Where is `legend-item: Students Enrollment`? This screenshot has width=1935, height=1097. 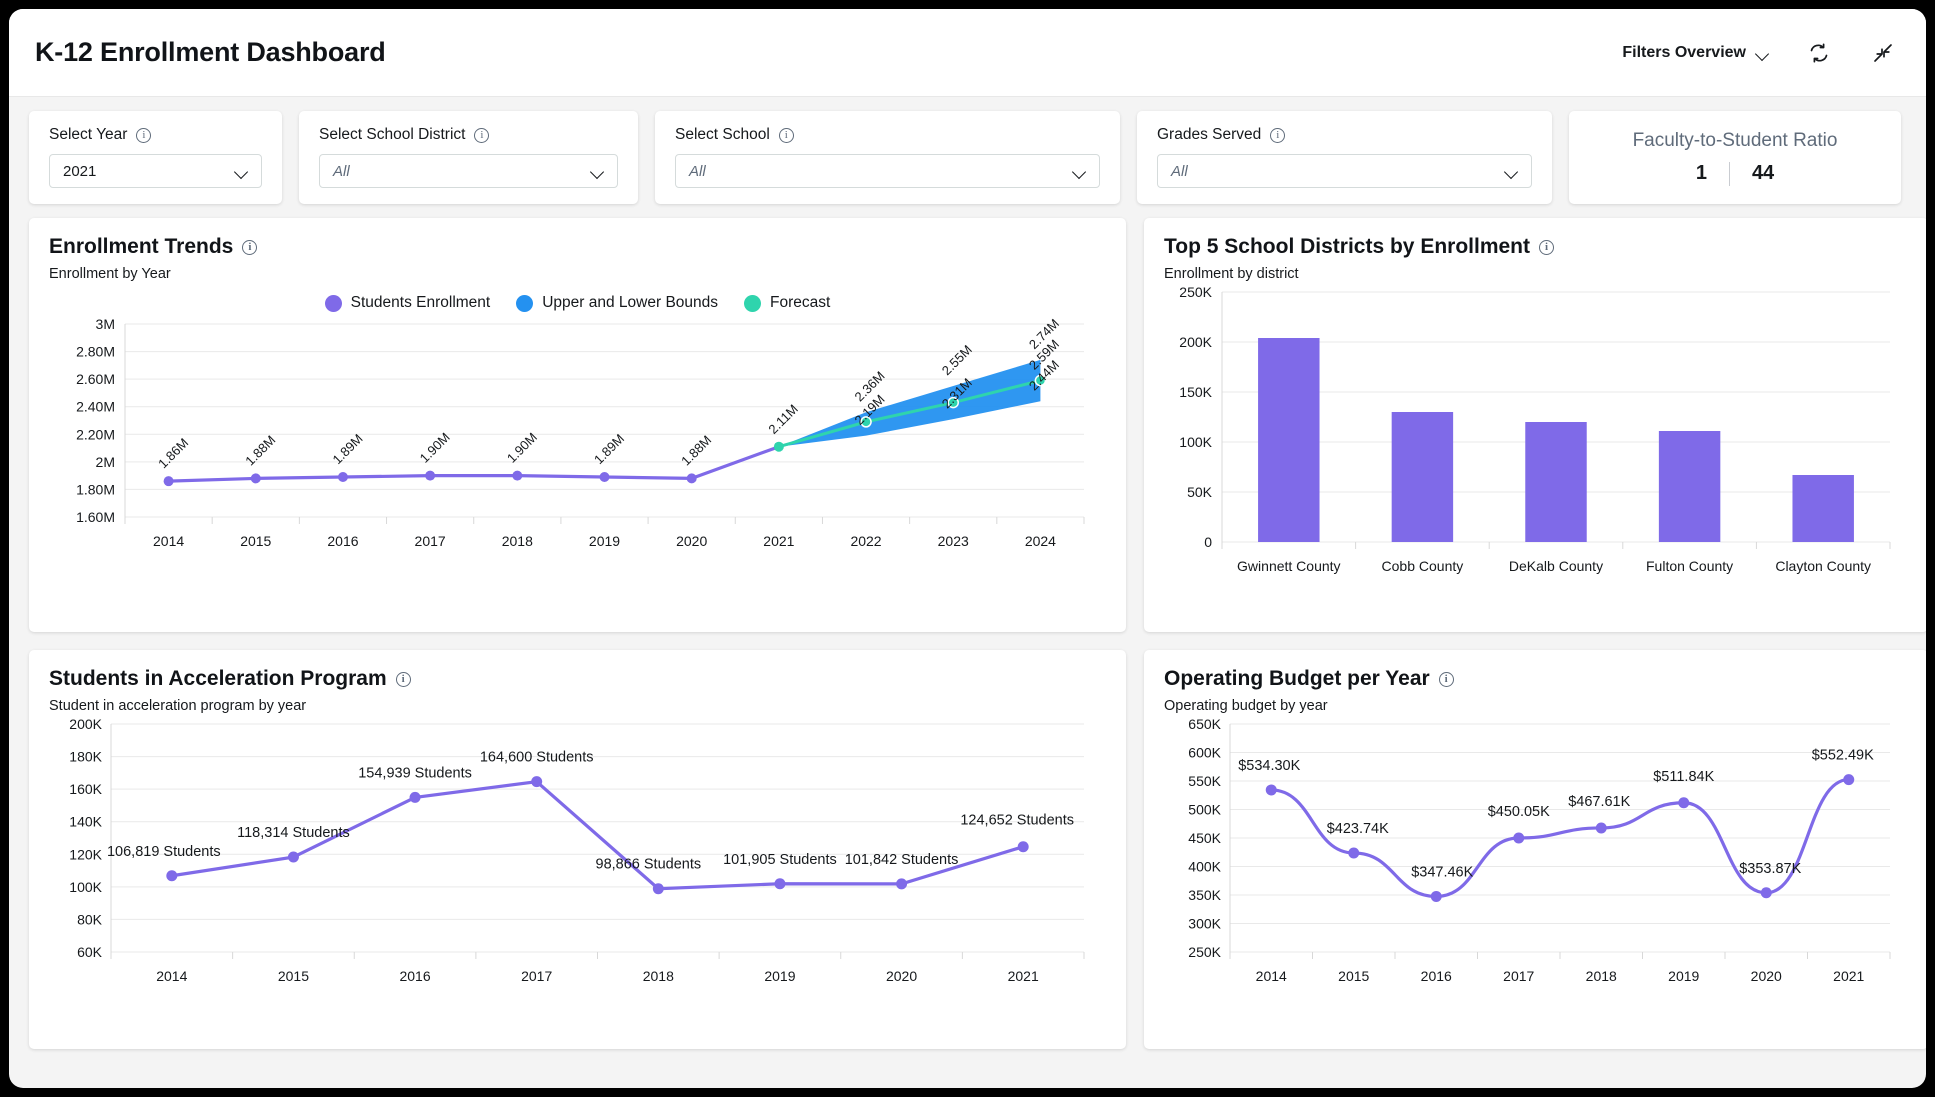
legend-item: Students Enrollment is located at coordinates (407, 303).